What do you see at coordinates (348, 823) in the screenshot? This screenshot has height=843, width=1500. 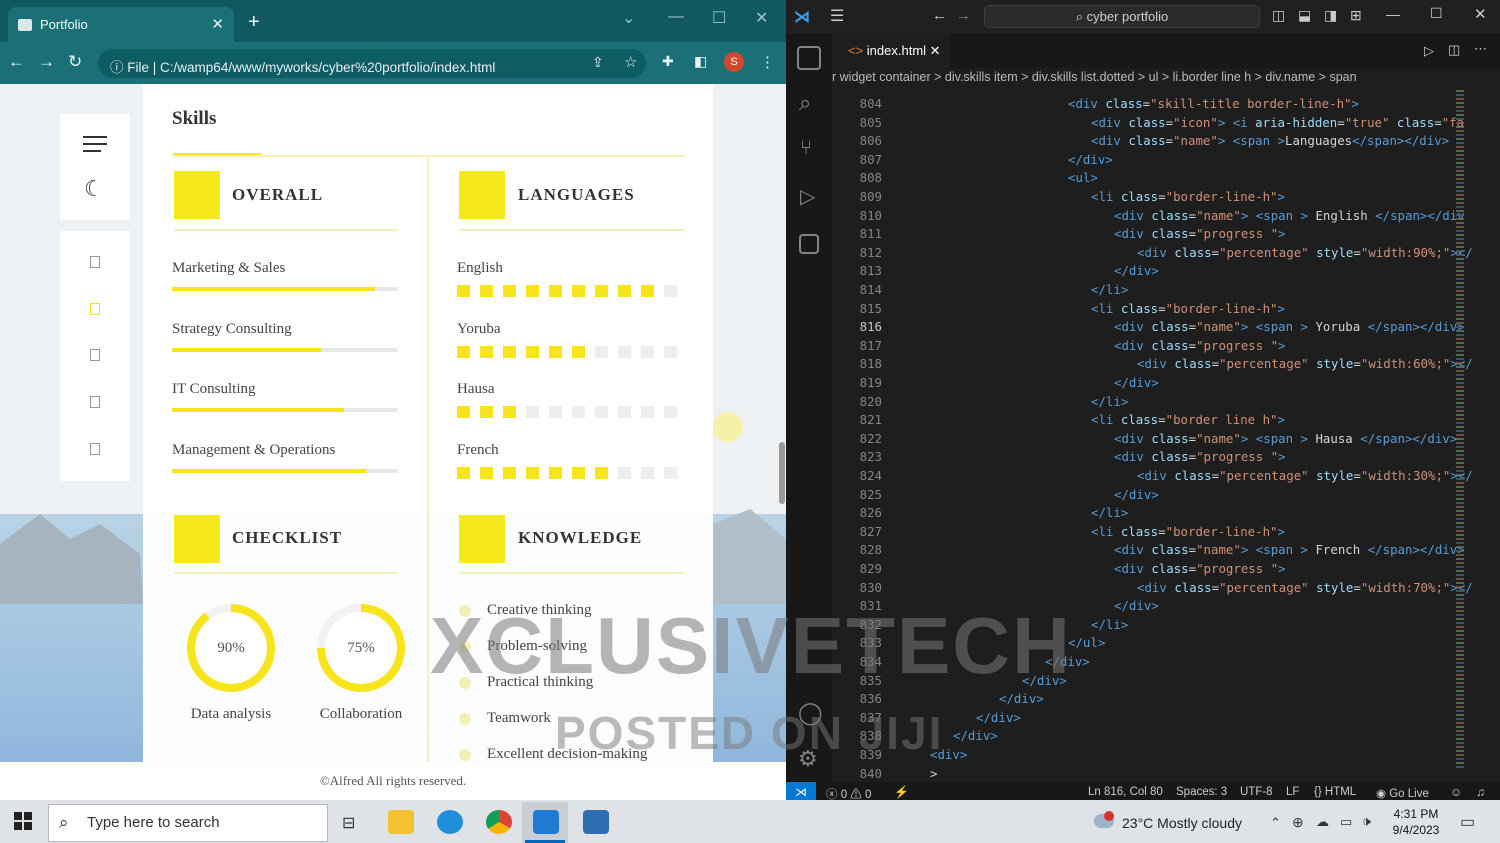 I see `task-view-icon: ⊟` at bounding box center [348, 823].